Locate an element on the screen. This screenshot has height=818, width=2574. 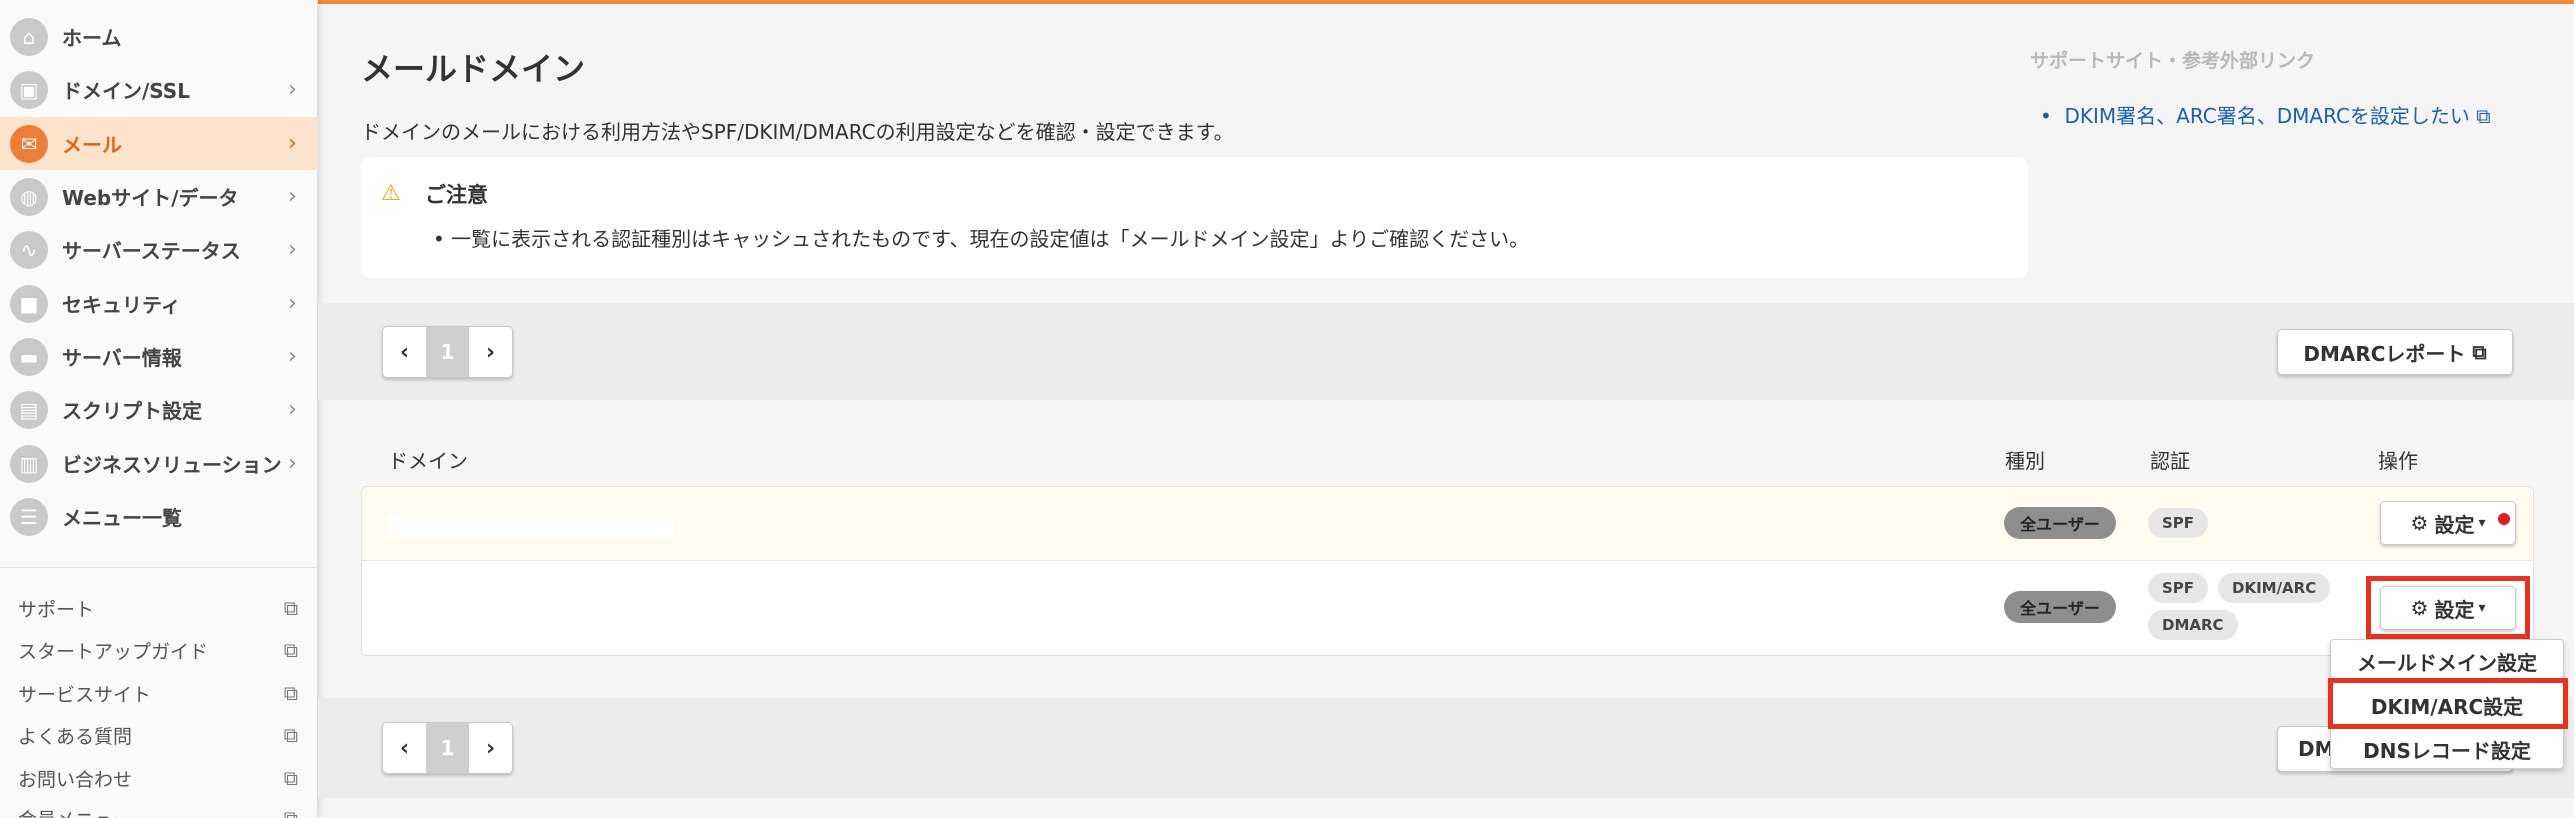
highlight-box-settings is located at coordinates (2448, 607).